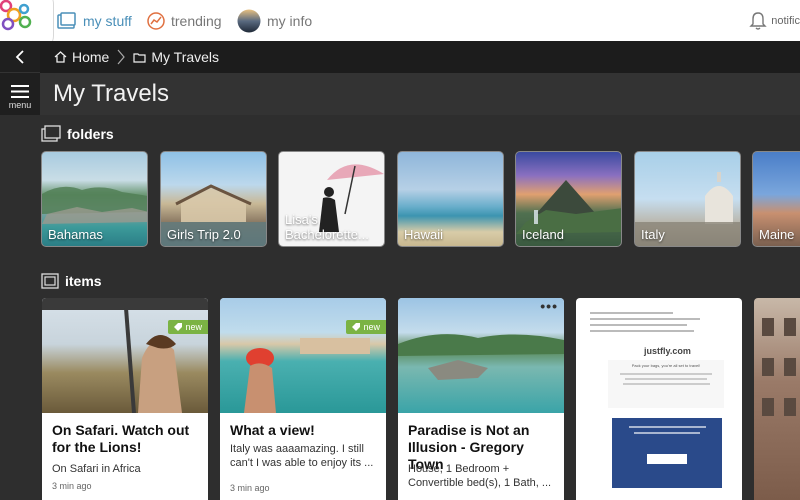  I want to click on items-heading: items, so click(71, 281).